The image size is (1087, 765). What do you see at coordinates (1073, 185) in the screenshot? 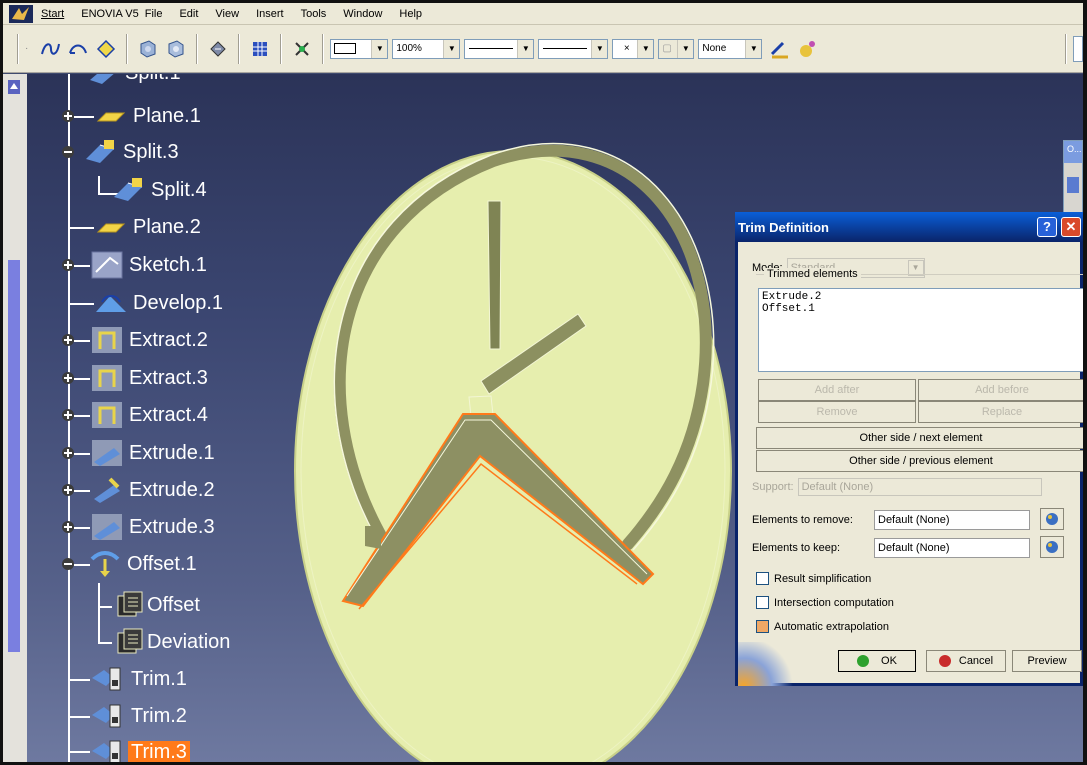
I see `toolbar-button-icon` at bounding box center [1073, 185].